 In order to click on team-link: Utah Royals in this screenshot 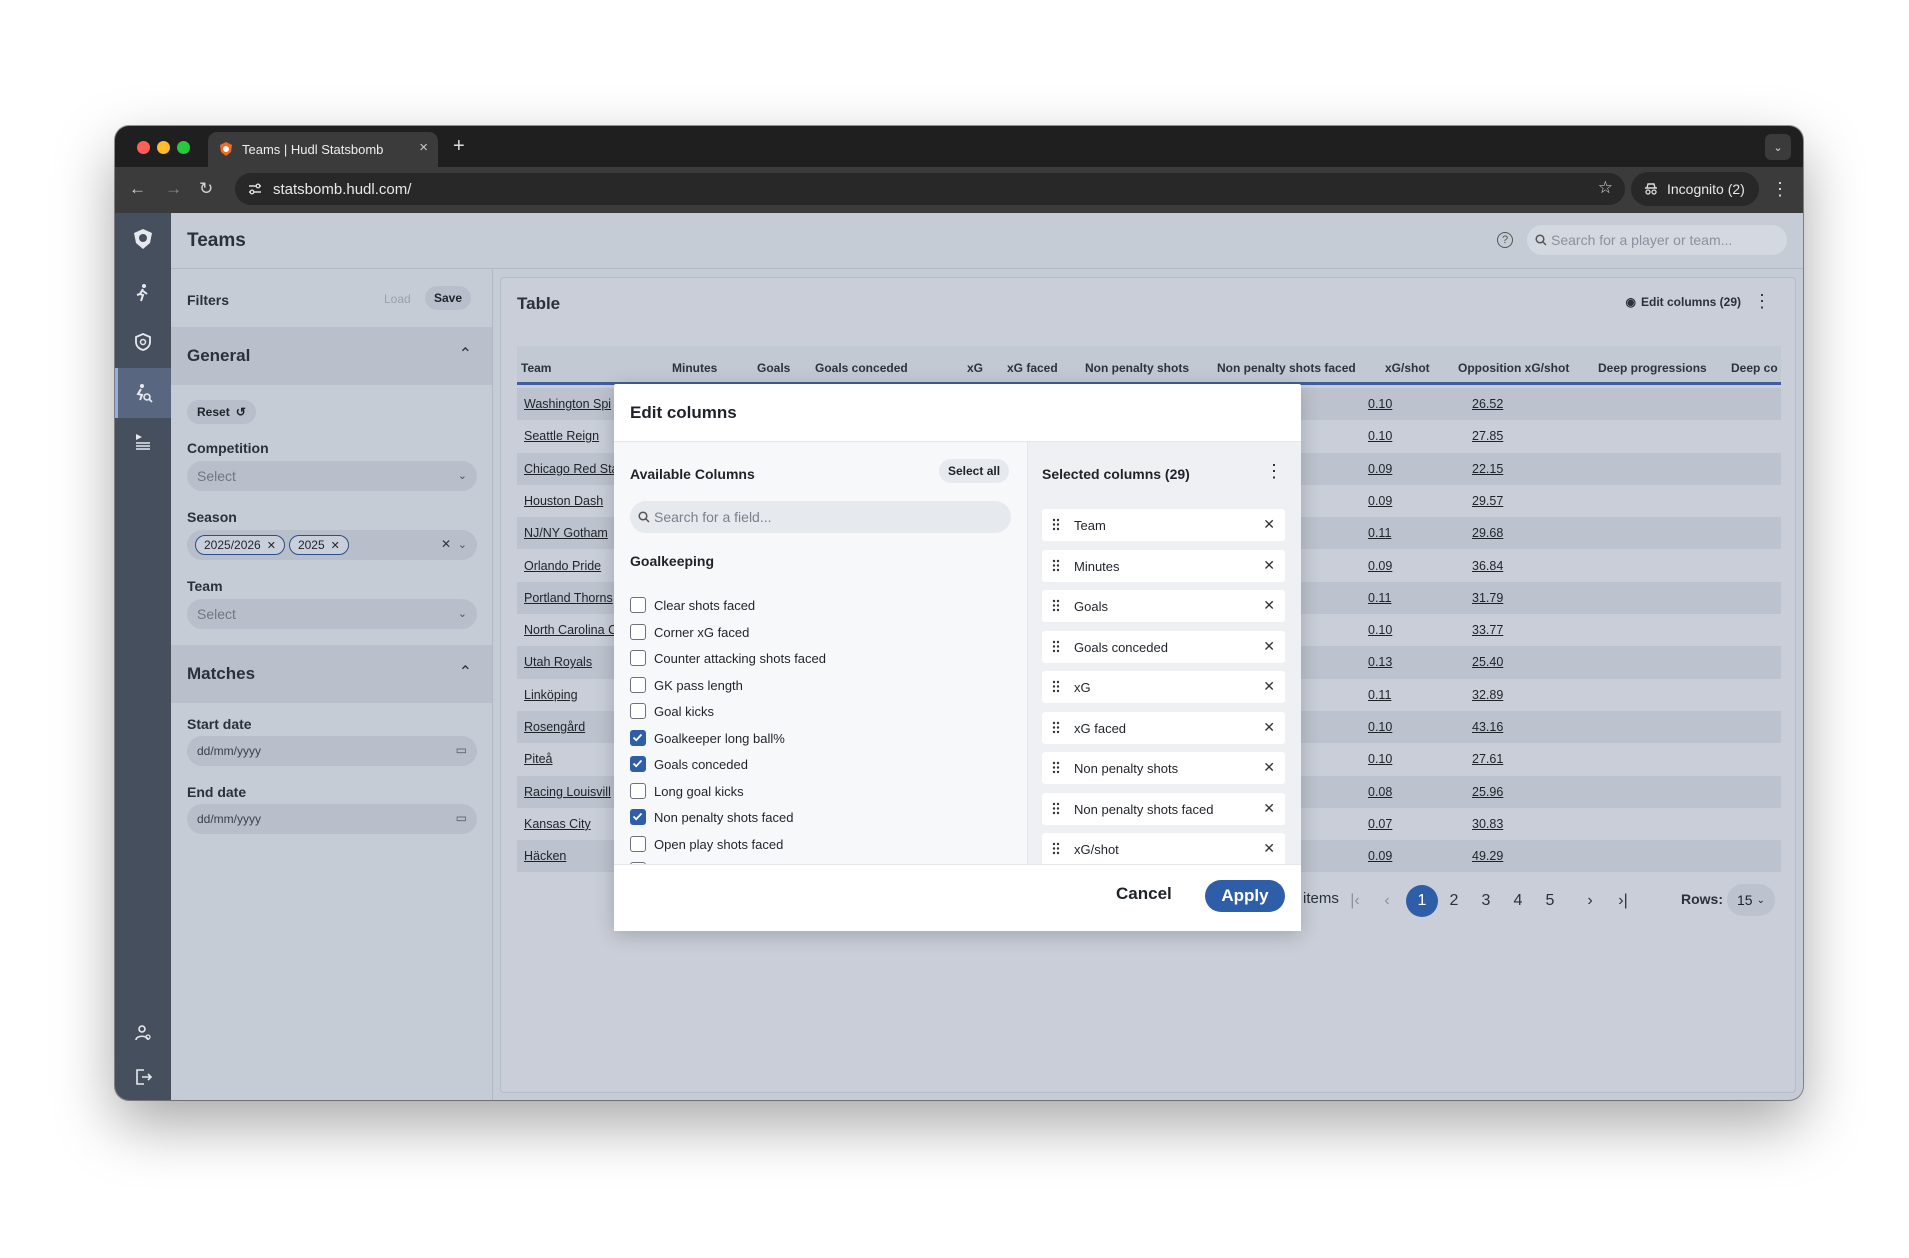, I will do `click(558, 662)`.